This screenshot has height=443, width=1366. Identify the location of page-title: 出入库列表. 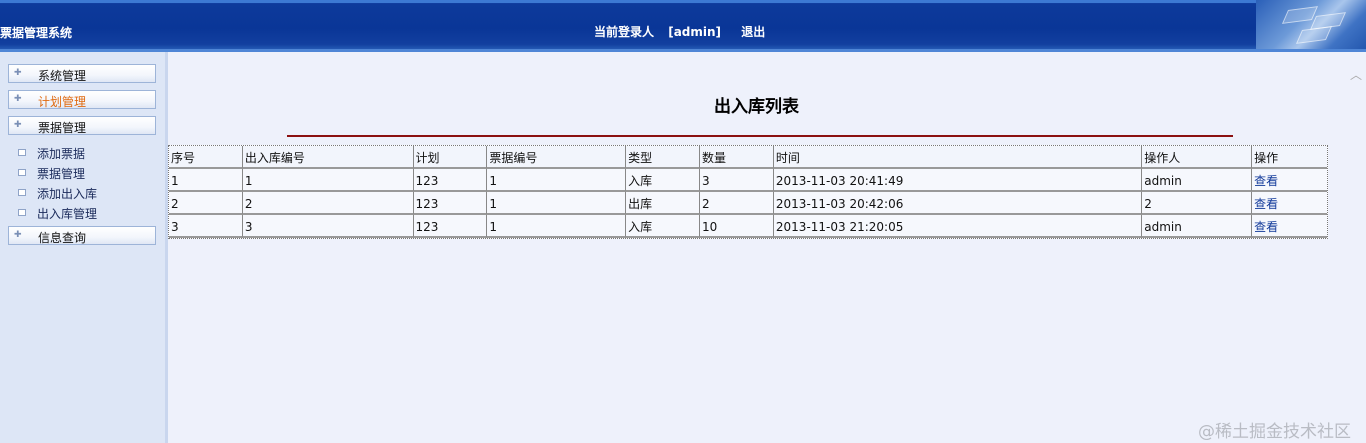
(756, 107).